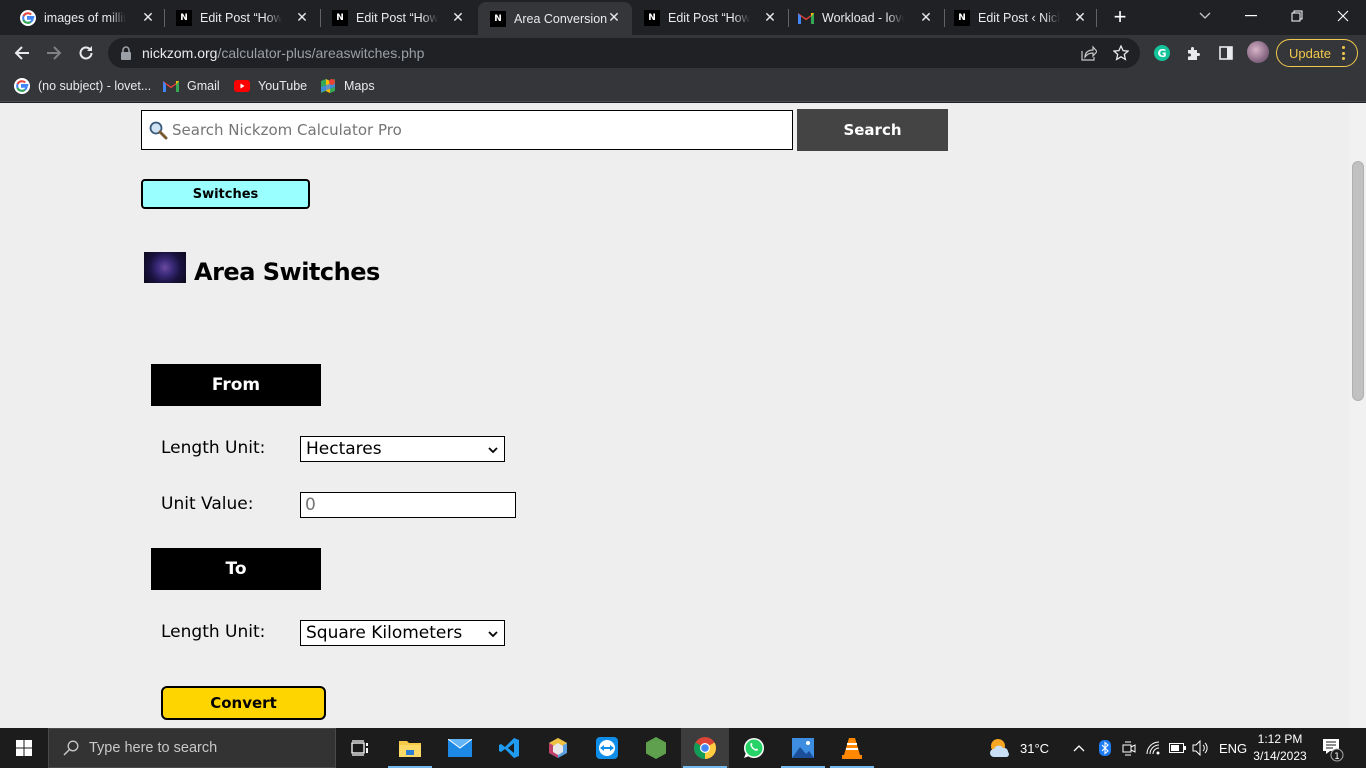  I want to click on nodejs-icon, so click(656, 748).